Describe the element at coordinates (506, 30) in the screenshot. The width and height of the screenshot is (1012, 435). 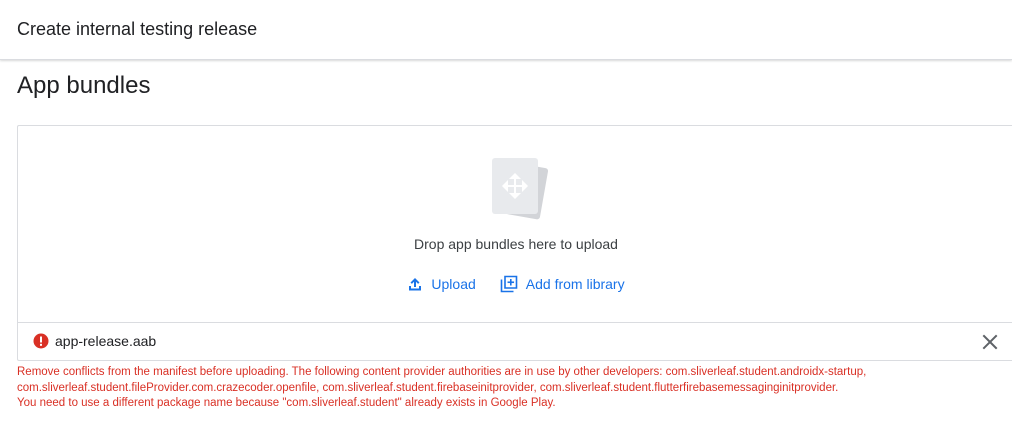
I see `page-header: Create internal testing release` at that location.